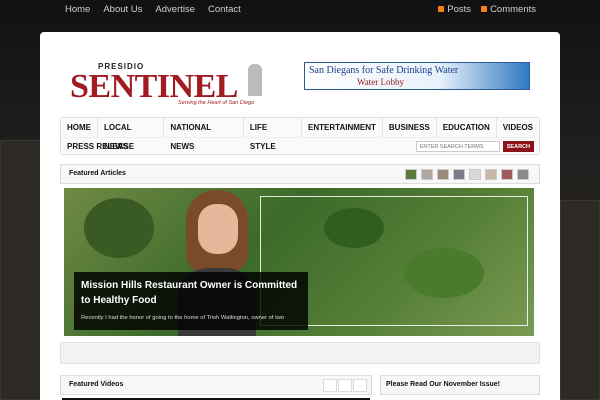 The height and width of the screenshot is (400, 600). What do you see at coordinates (454, 9) in the screenshot?
I see `posts-feed-link: Posts` at bounding box center [454, 9].